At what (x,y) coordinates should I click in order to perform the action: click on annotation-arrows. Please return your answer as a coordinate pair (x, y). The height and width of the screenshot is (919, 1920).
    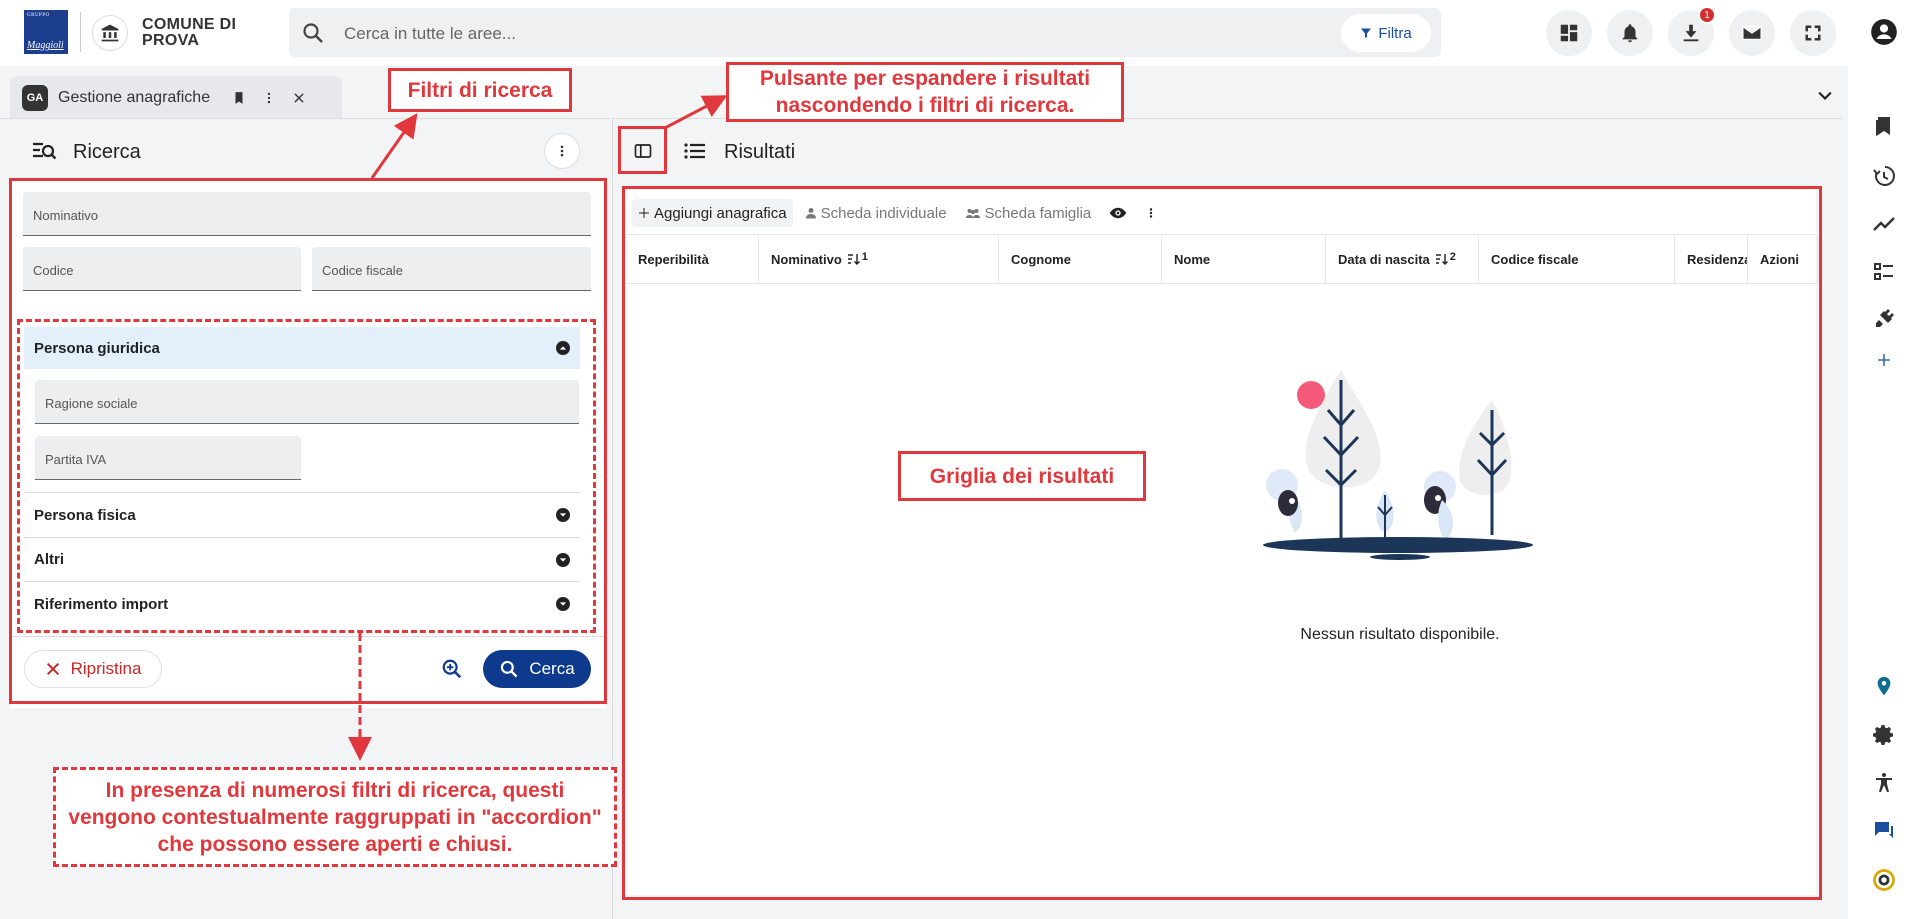
    Looking at the image, I should click on (538, 428).